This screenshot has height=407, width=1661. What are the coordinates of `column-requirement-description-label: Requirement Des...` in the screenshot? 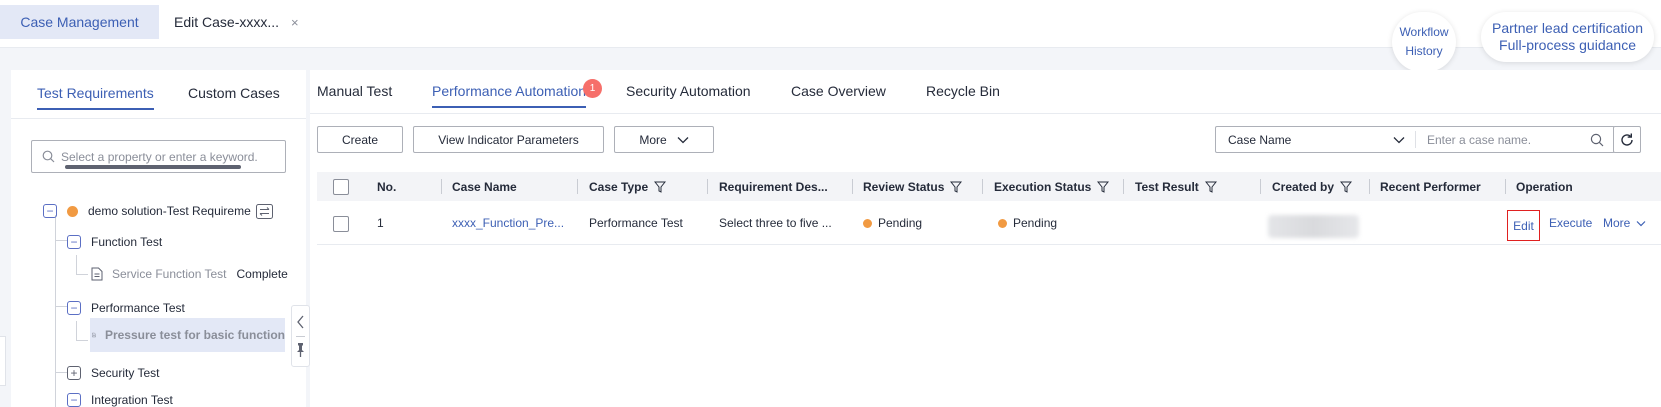 It's located at (773, 186).